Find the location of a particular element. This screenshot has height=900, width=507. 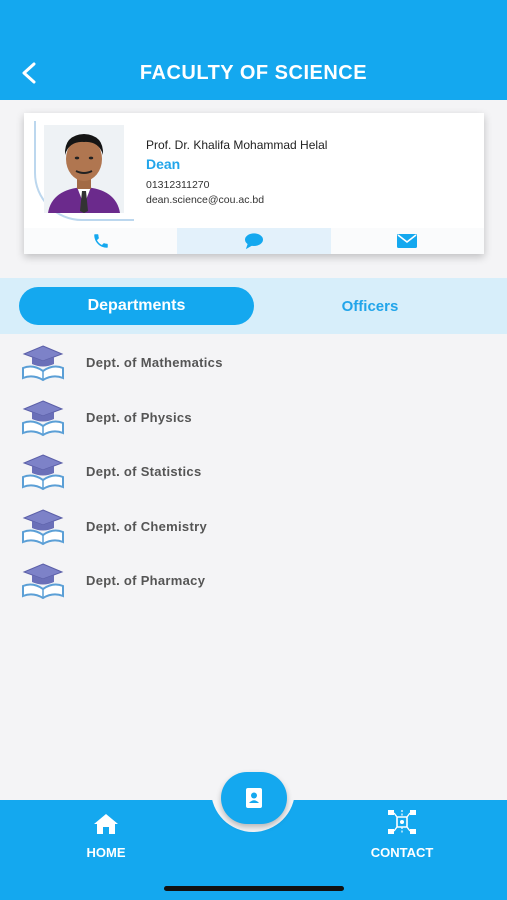

app-header: FACULTY OF SCIENCE is located at coordinates (253, 50).